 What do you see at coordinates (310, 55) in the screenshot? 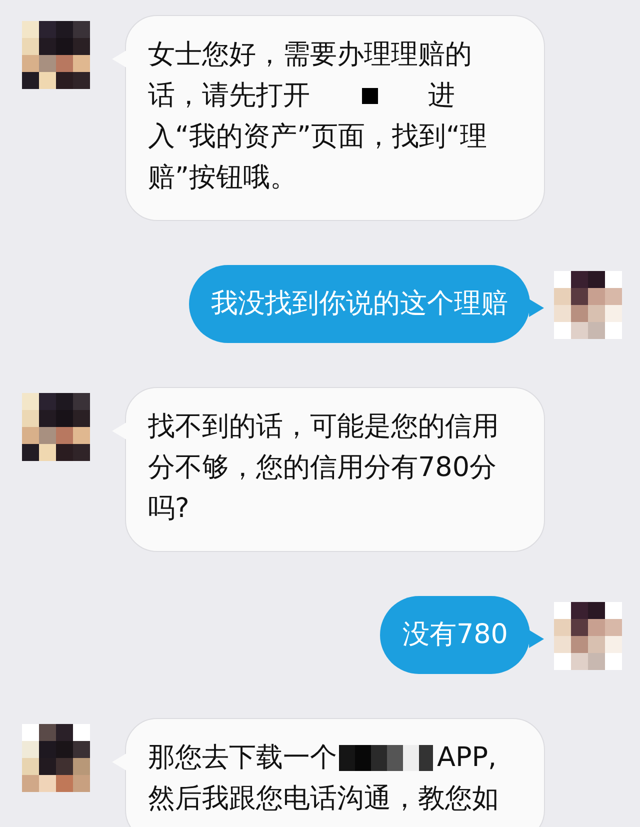
I see `message-text: 女士您好，需要办理理赔的` at bounding box center [310, 55].